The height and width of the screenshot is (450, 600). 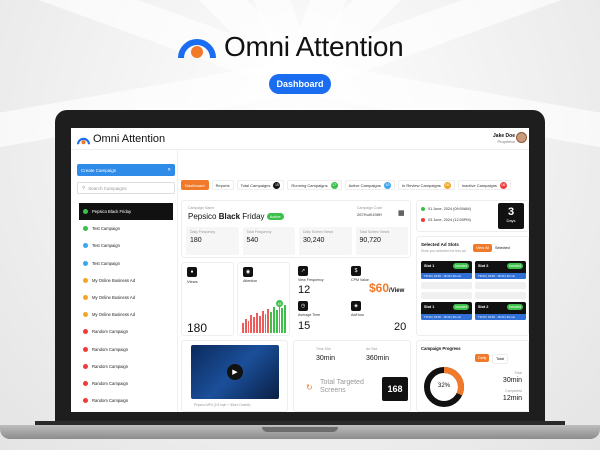 I want to click on avatar, so click(x=521, y=137).